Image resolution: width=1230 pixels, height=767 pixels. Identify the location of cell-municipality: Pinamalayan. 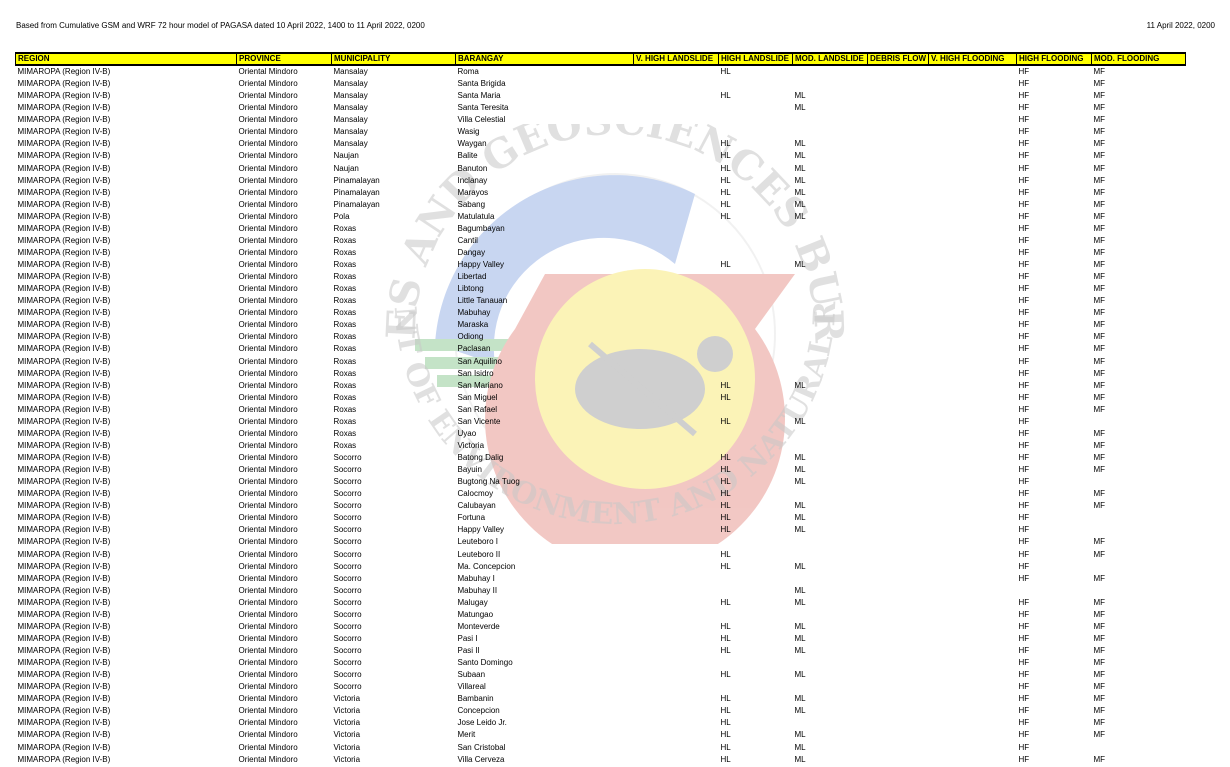
(356, 180).